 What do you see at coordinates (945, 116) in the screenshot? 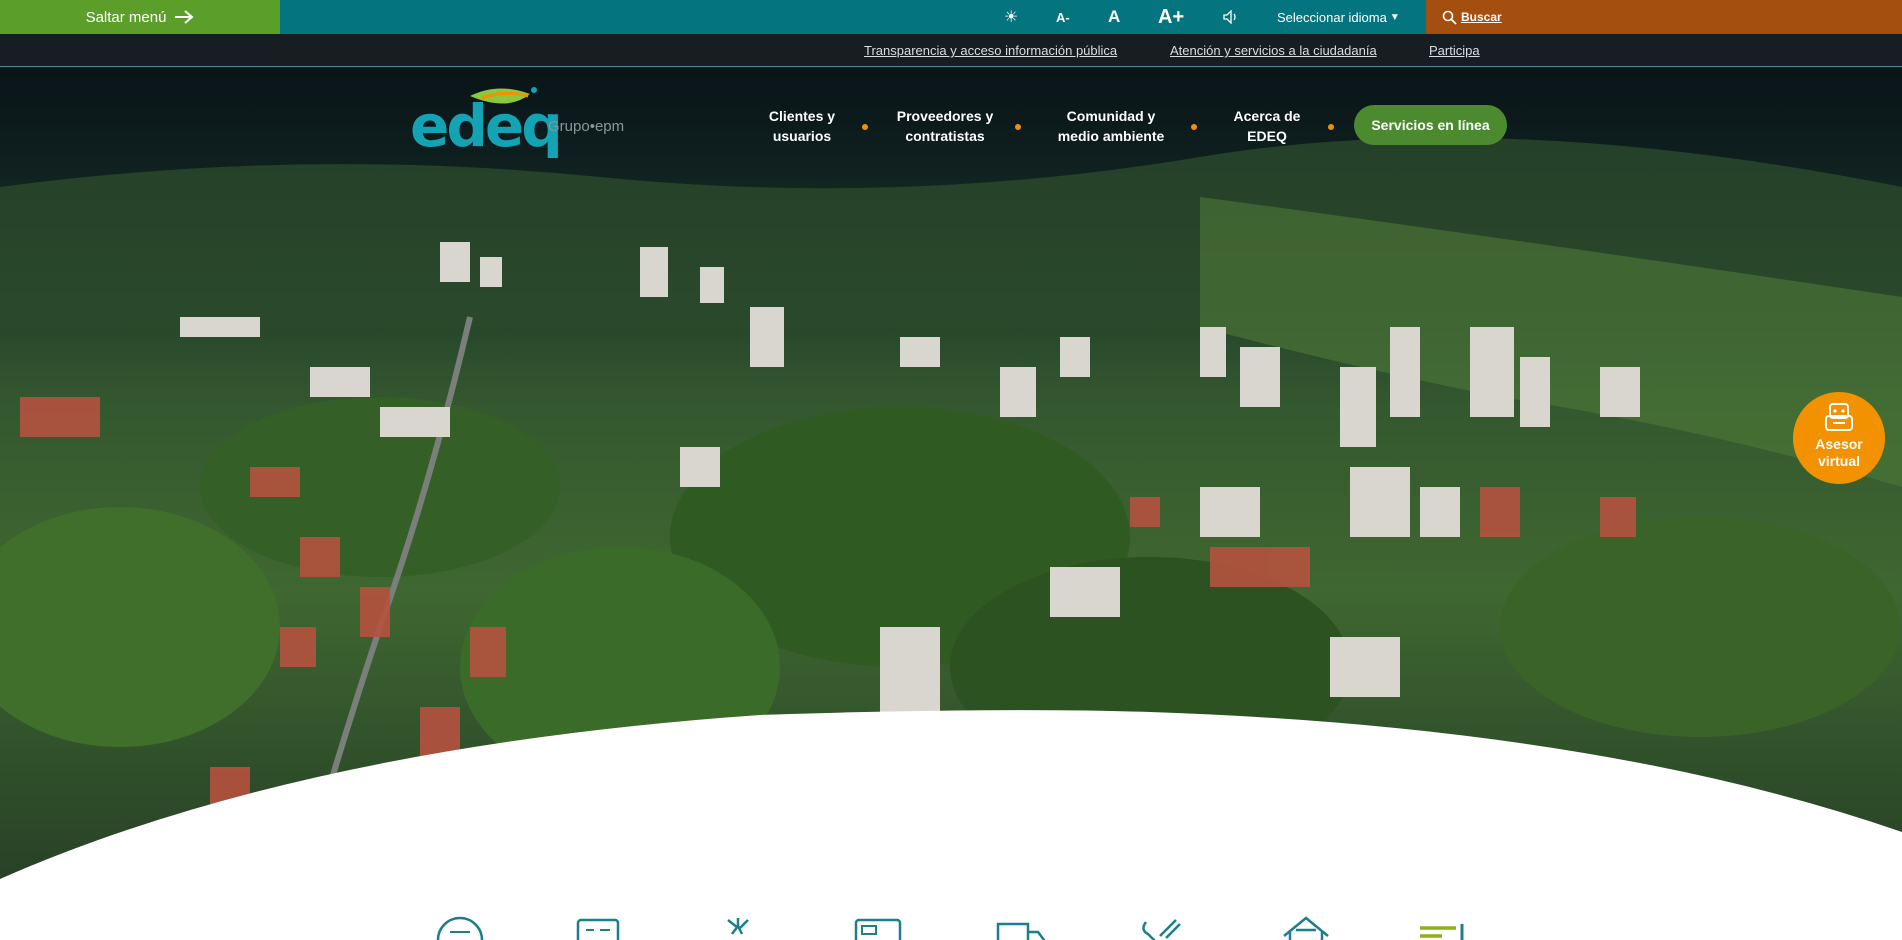
I see `nav-item-line1: Proveedores y` at bounding box center [945, 116].